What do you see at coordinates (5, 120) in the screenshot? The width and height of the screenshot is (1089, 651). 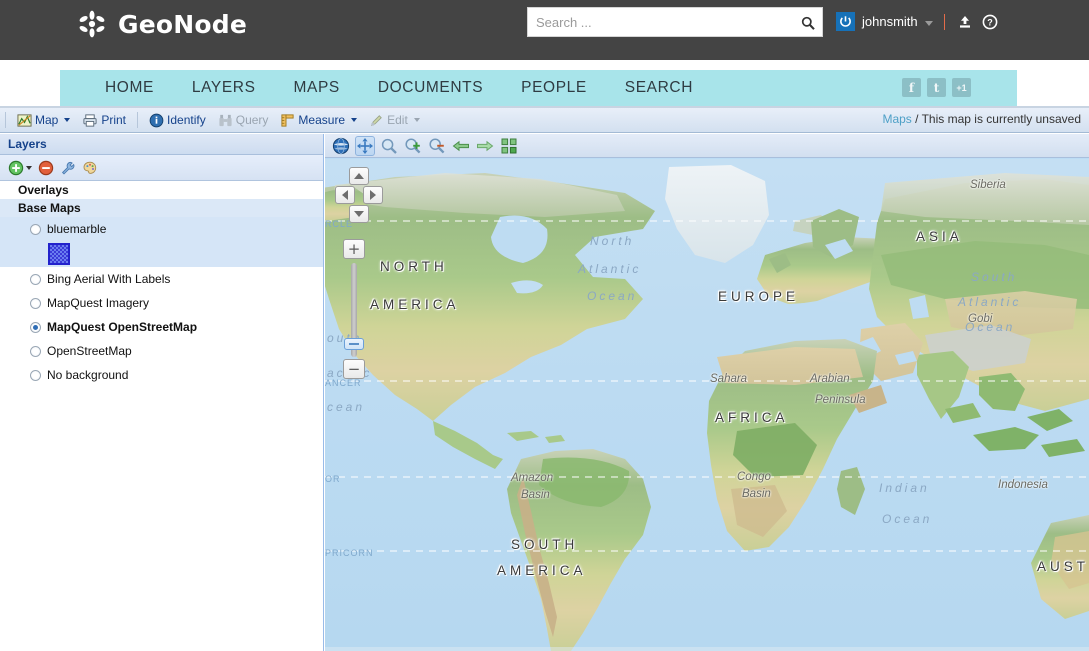 I see `toolbar-divider` at bounding box center [5, 120].